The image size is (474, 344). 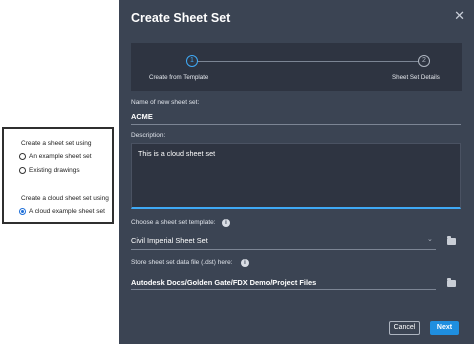 What do you see at coordinates (283, 242) in the screenshot?
I see `template-select: Civil Imperial Sheet Set` at bounding box center [283, 242].